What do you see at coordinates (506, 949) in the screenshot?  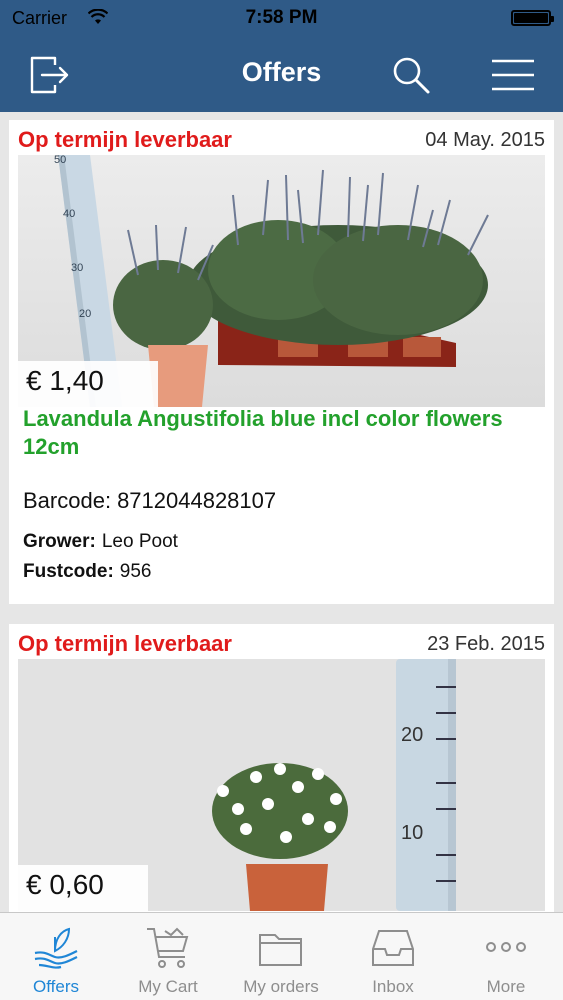 I see `more-dots-icon` at bounding box center [506, 949].